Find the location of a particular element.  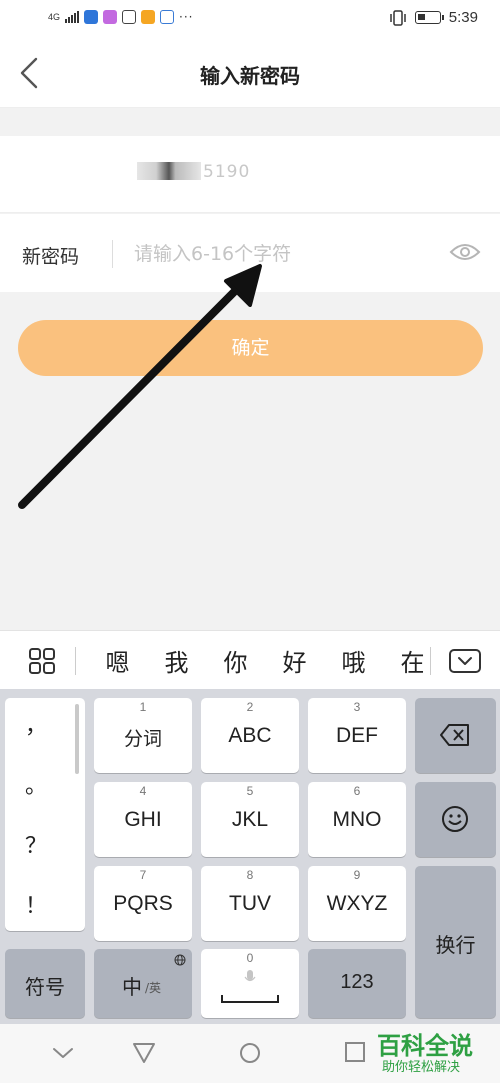

redacted-digits is located at coordinates (169, 171).